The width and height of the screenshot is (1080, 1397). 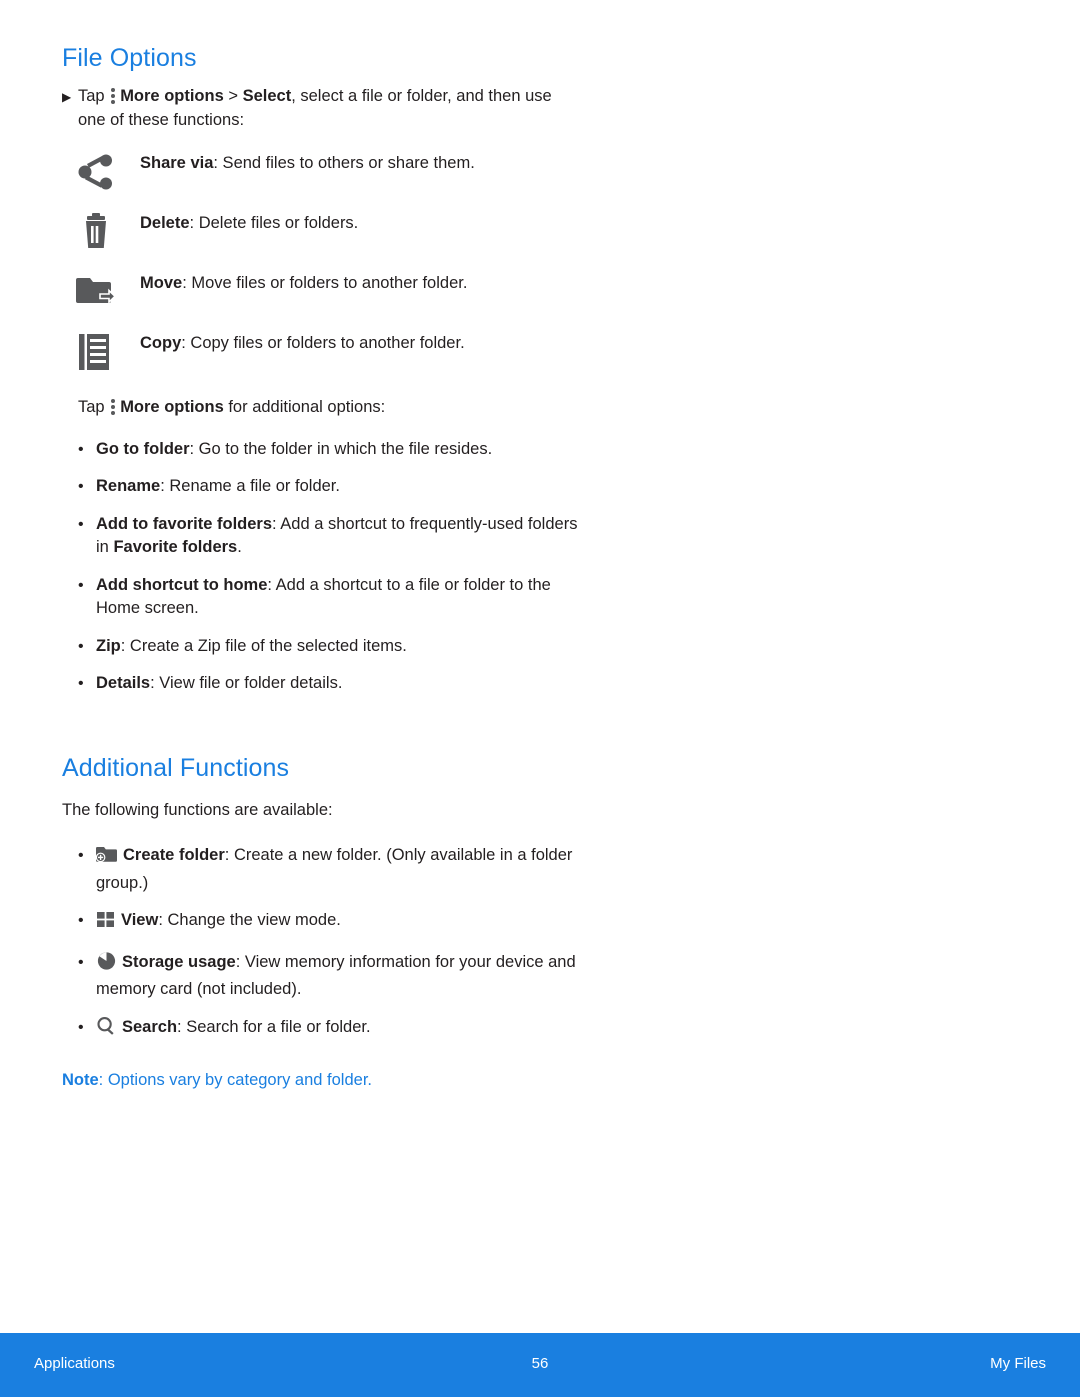 I want to click on list-item-text: Rename: Rename a file or folder., so click(x=339, y=487).